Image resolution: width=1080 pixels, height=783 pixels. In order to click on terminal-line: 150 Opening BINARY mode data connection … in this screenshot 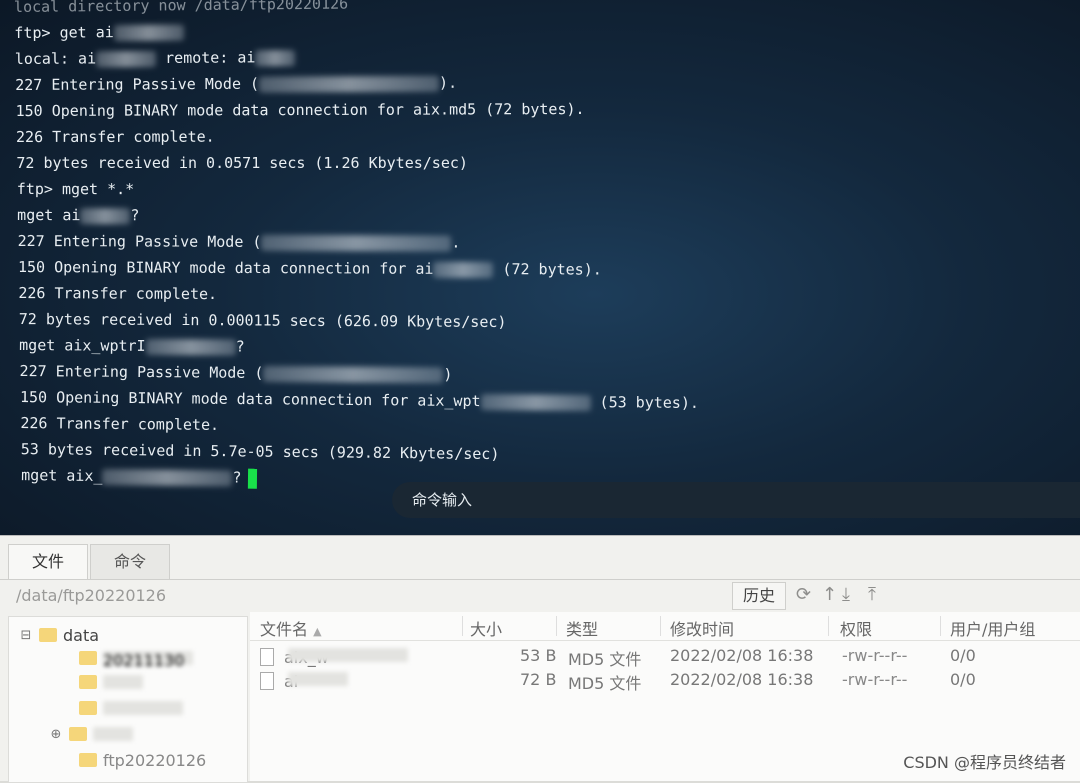, I will do `click(544, 109)`.